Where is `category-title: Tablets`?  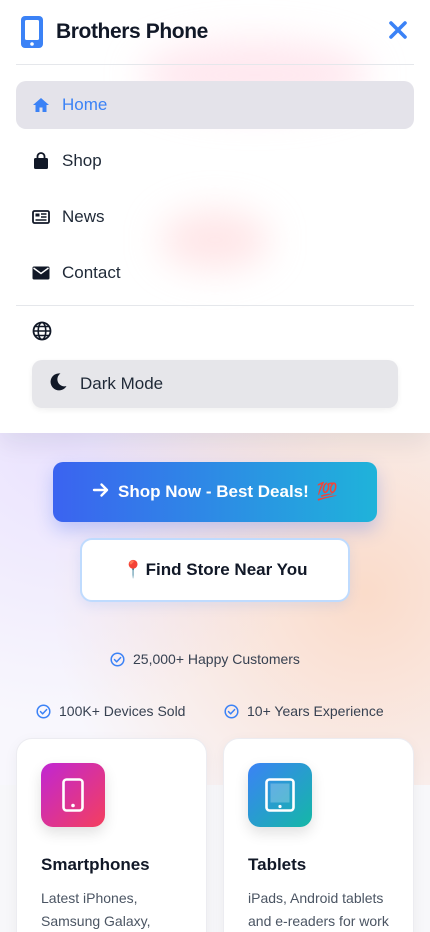
category-title: Tablets is located at coordinates (277, 864).